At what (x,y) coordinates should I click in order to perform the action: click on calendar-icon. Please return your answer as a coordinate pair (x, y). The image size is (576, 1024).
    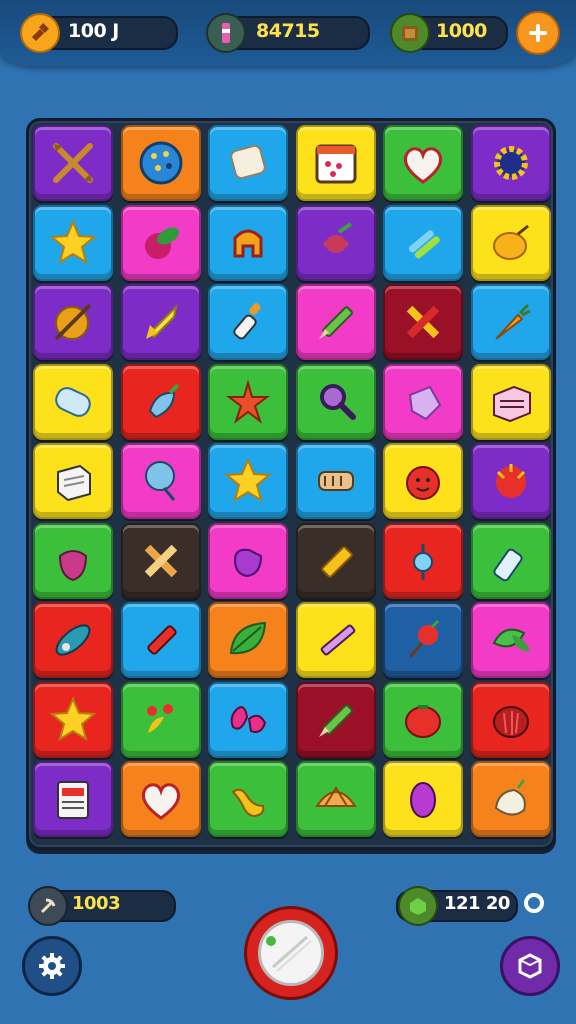
    Looking at the image, I should click on (335, 164).